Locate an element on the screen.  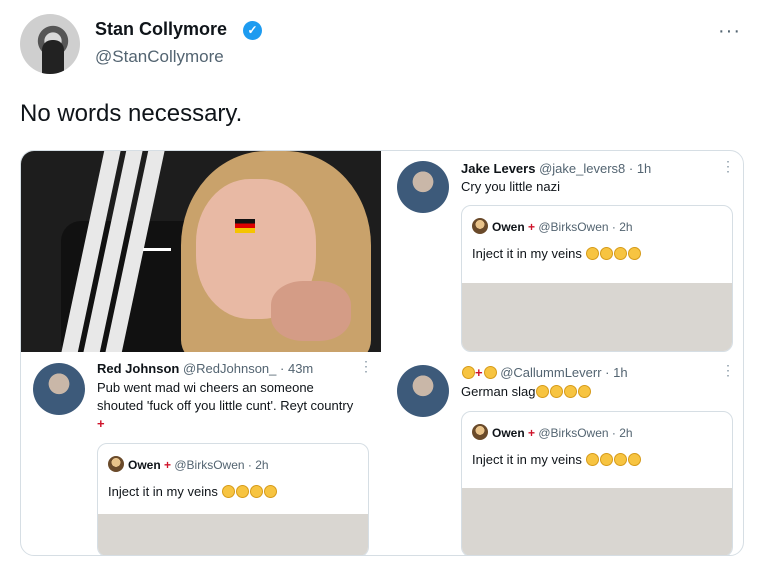
red-handle: @RedJohnson_ is located at coordinates (229, 368).